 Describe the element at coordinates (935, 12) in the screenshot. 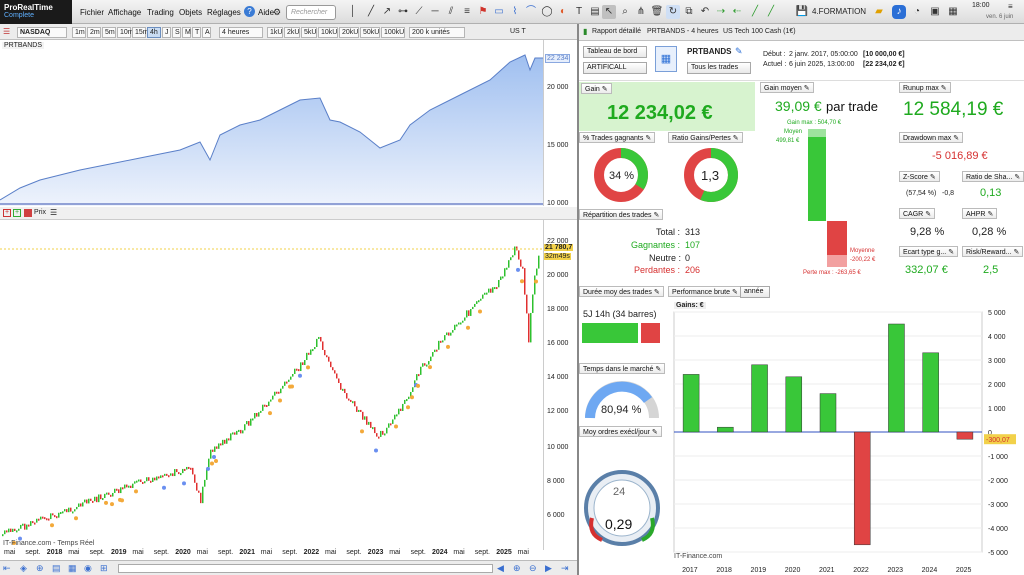

I see `screen-icon: ▣` at that location.